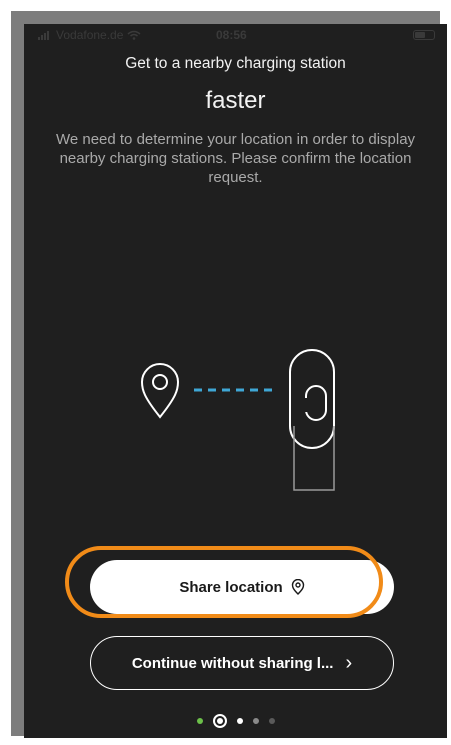  What do you see at coordinates (312, 420) in the screenshot?
I see `charger-plug-icon` at bounding box center [312, 420].